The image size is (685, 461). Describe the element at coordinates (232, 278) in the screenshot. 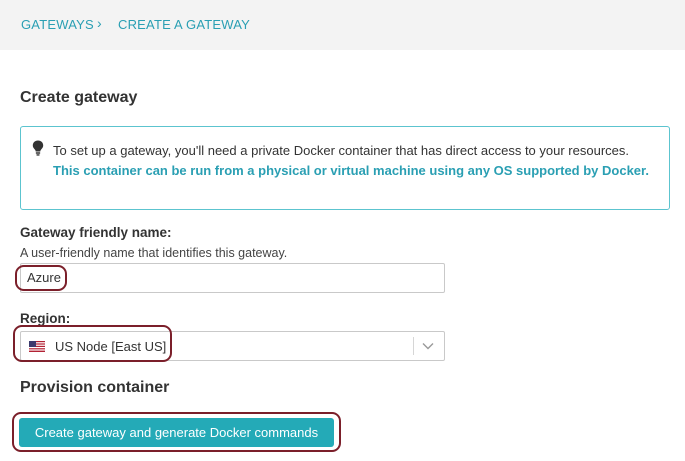

I see `gateway-name-input: Azure` at that location.